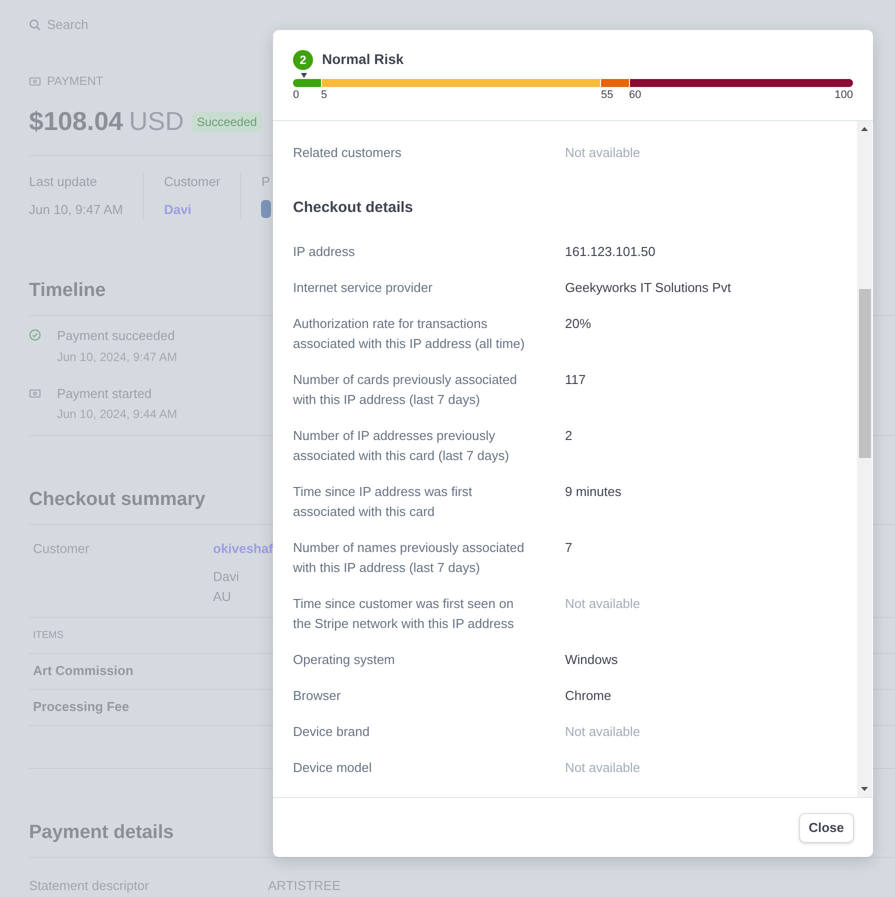 This screenshot has height=897, width=895. I want to click on scroll-up-icon, so click(864, 129).